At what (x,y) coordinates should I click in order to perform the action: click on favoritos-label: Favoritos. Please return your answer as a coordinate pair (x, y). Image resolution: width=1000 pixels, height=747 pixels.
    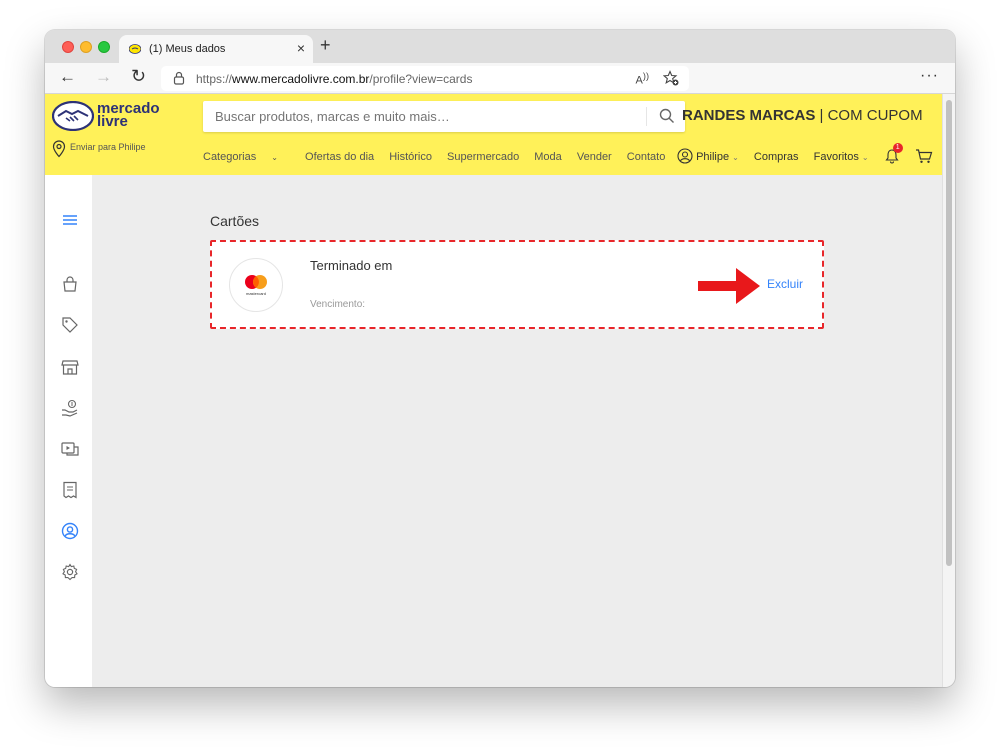
    Looking at the image, I should click on (836, 157).